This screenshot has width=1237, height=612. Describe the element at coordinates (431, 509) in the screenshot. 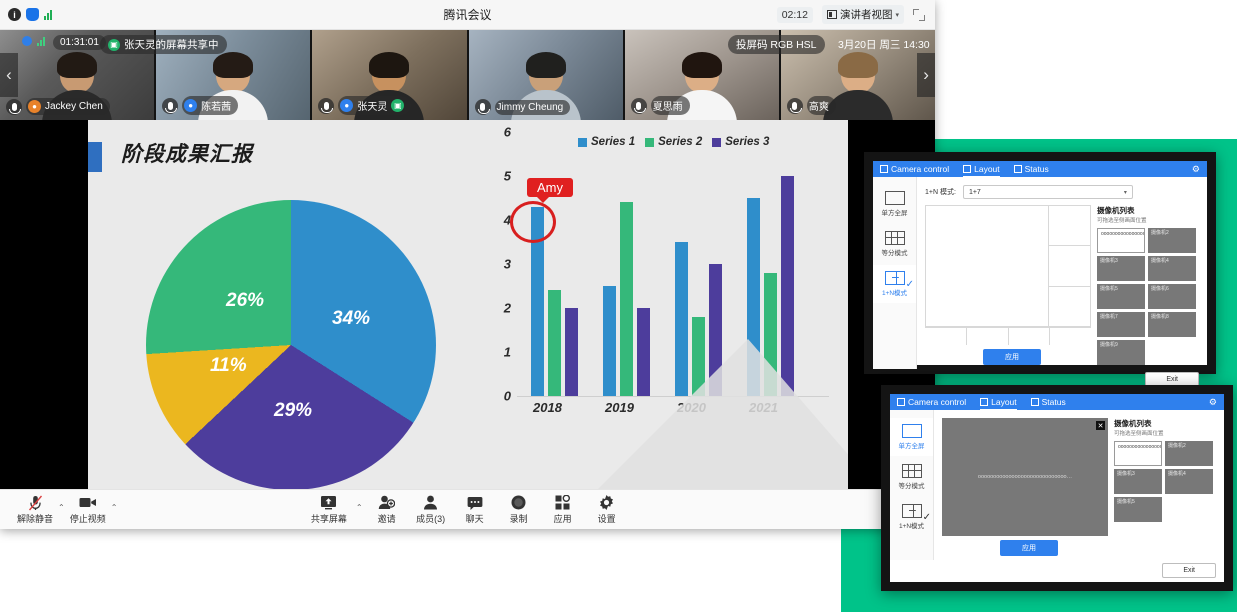

I see `toolbar-participants-button: 成员(3)` at that location.